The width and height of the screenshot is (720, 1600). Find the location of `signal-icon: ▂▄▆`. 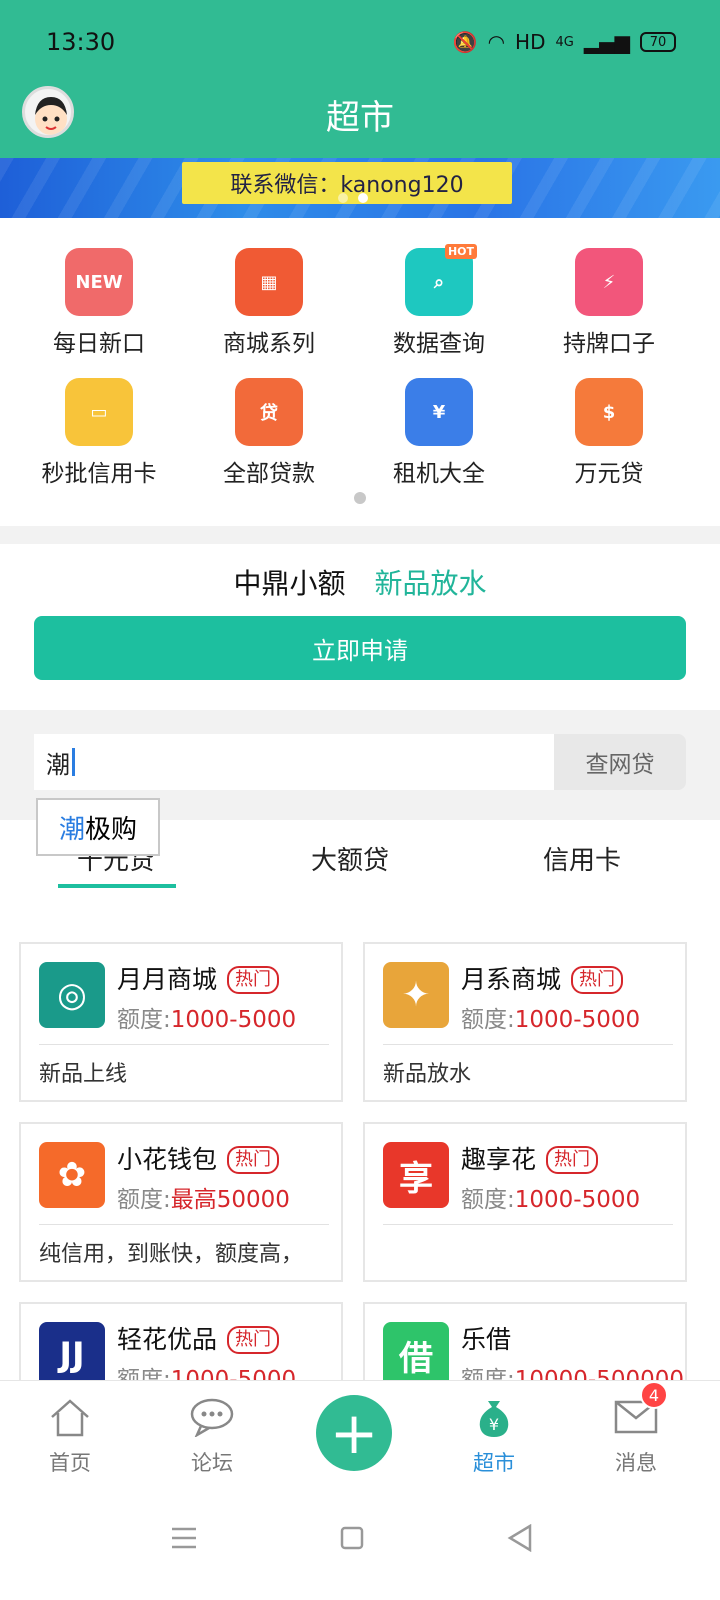

signal-icon: ▂▄▆ is located at coordinates (606, 42).